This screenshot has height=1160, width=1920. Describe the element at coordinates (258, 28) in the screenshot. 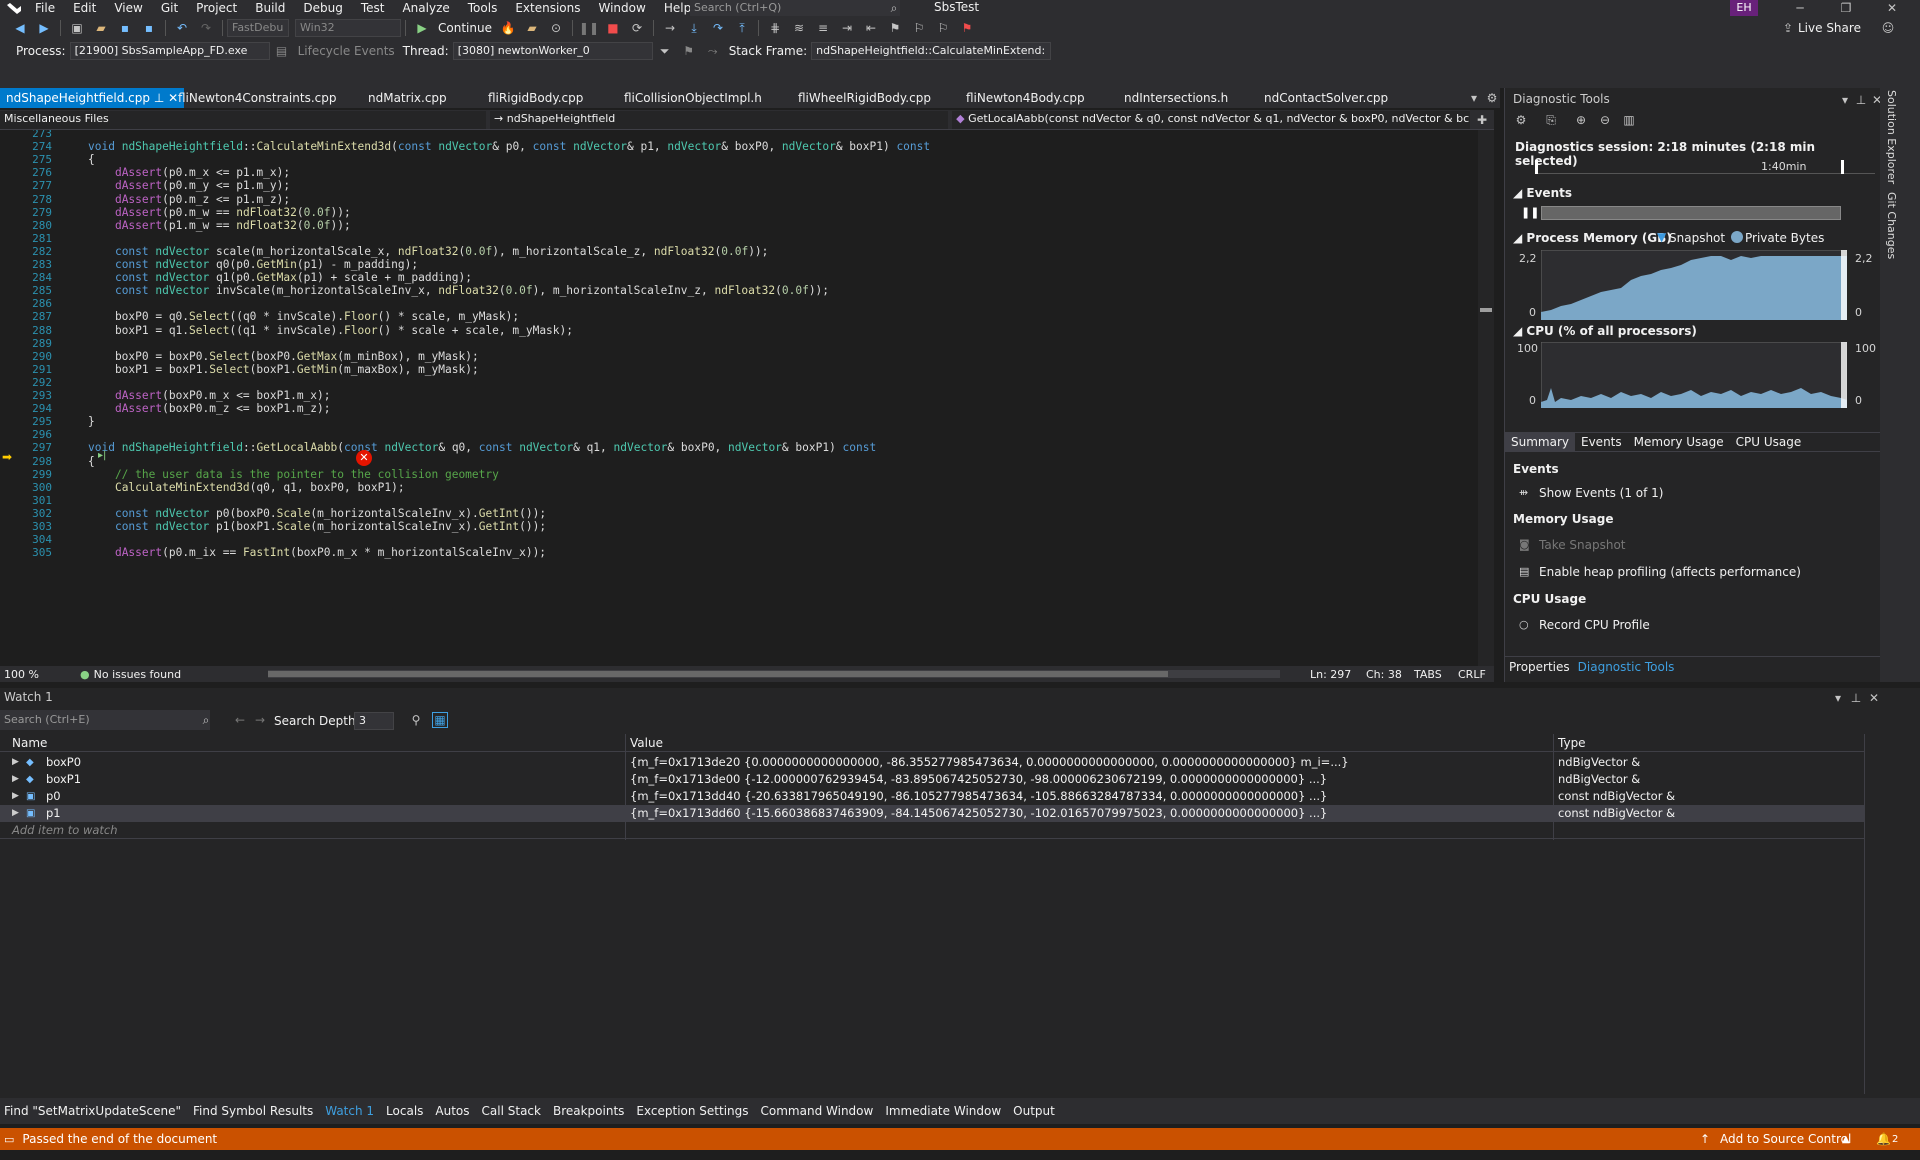

I see `configuration-select: FastDebu` at that location.